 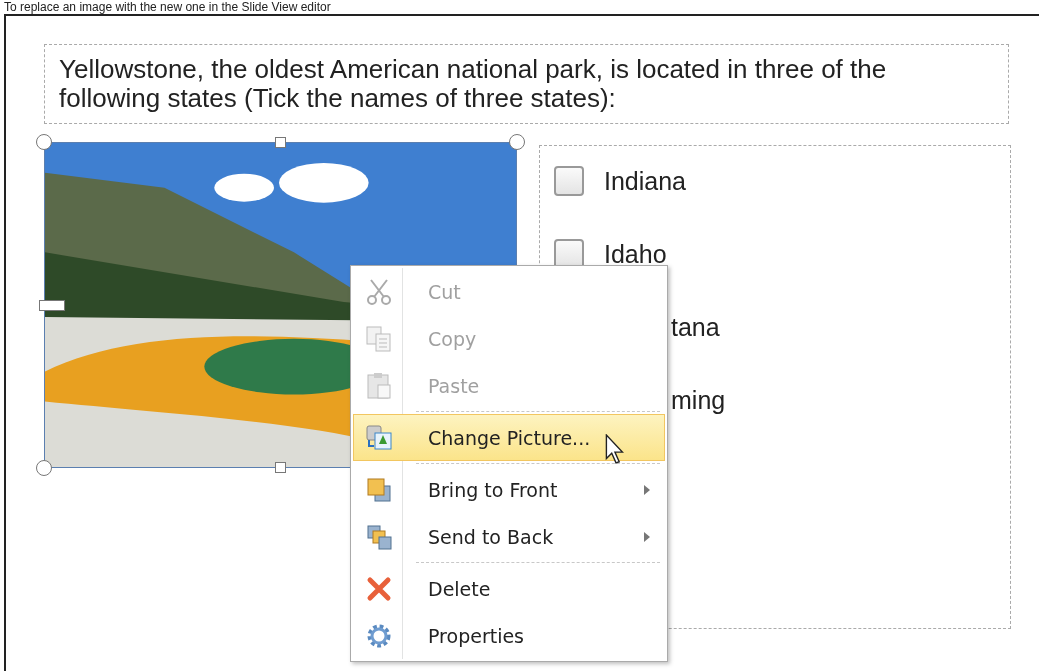 What do you see at coordinates (379, 437) in the screenshot?
I see `picture-icon` at bounding box center [379, 437].